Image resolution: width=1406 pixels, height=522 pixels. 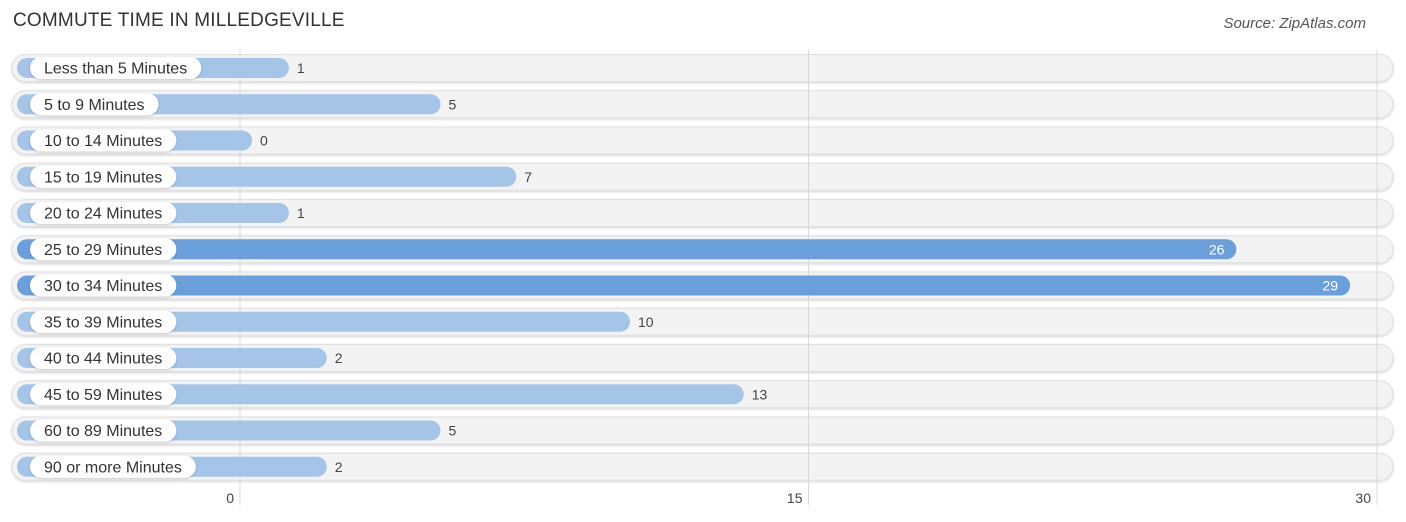 I want to click on category-label: 10 to 14 Minutes, so click(x=103, y=141).